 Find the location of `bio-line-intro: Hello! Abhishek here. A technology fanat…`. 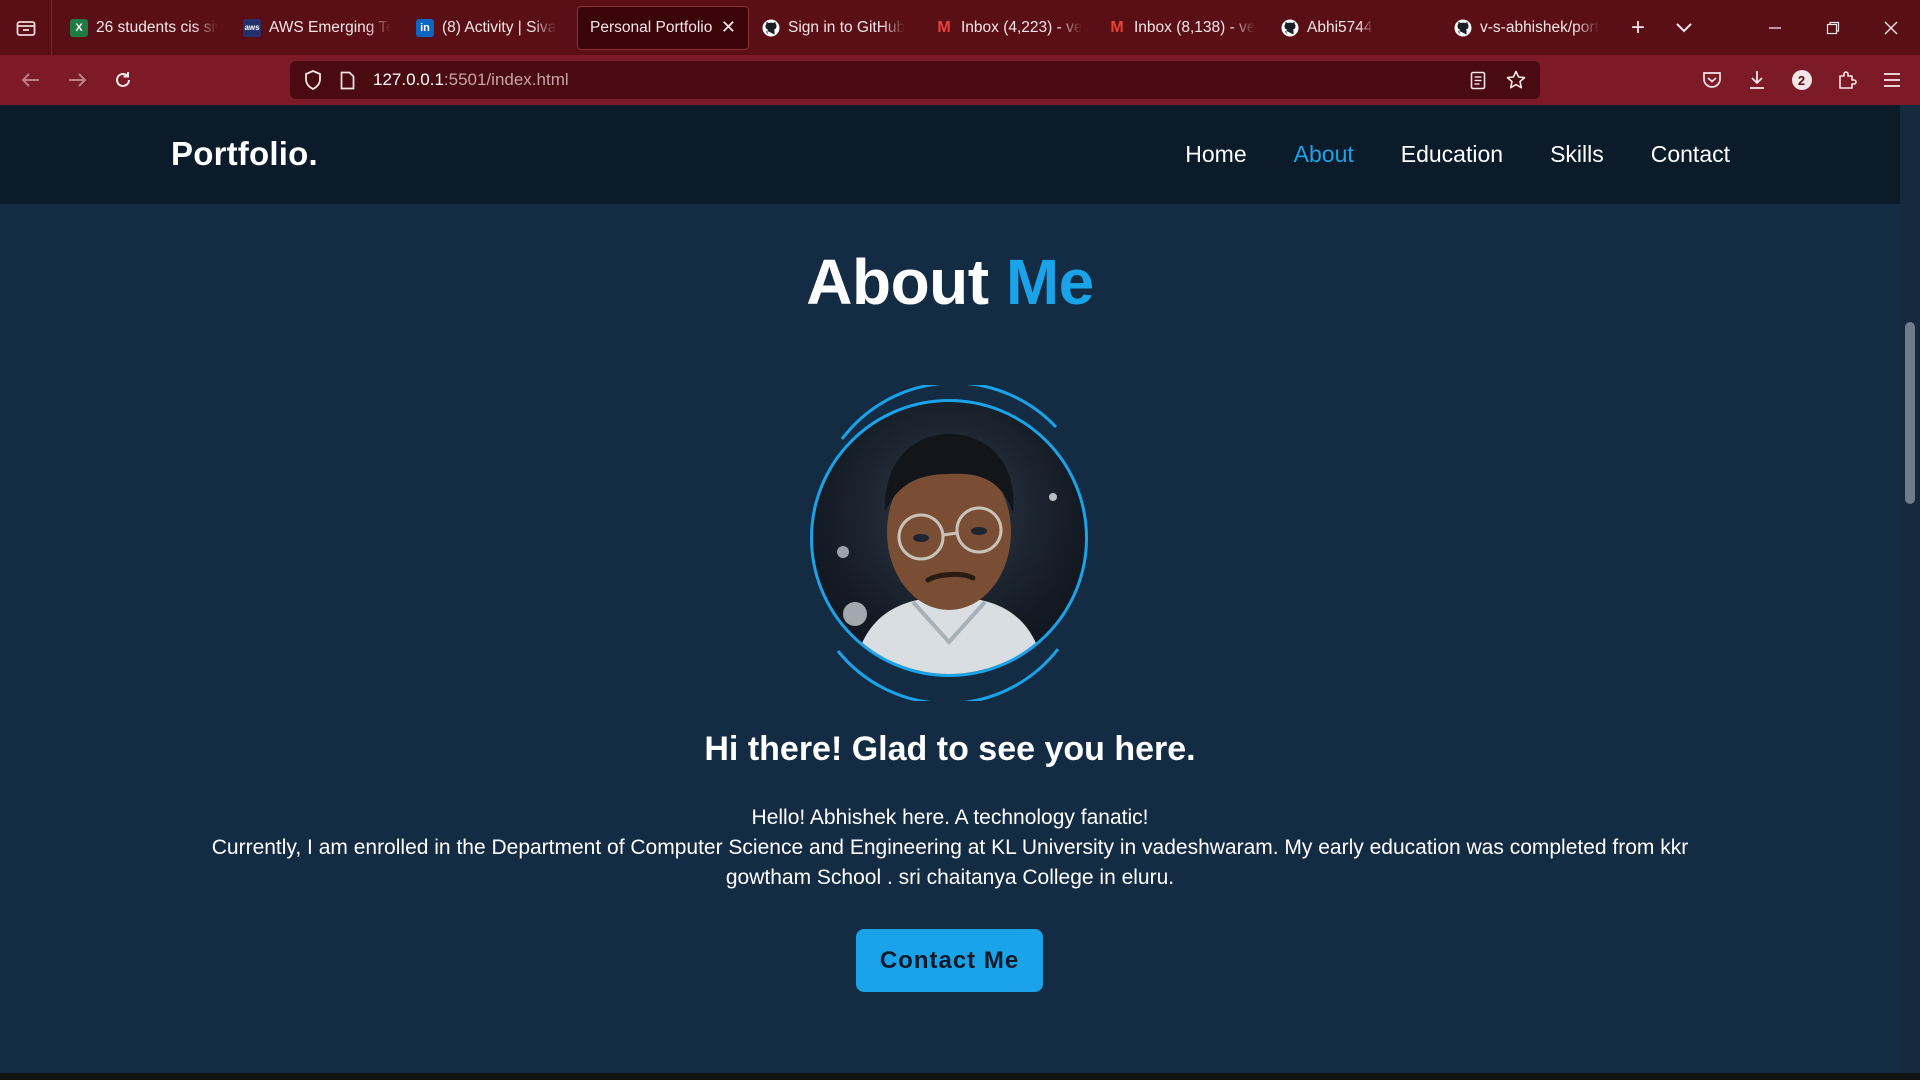

bio-line-intro: Hello! Abhishek here. A technology fanat… is located at coordinates (950, 817).